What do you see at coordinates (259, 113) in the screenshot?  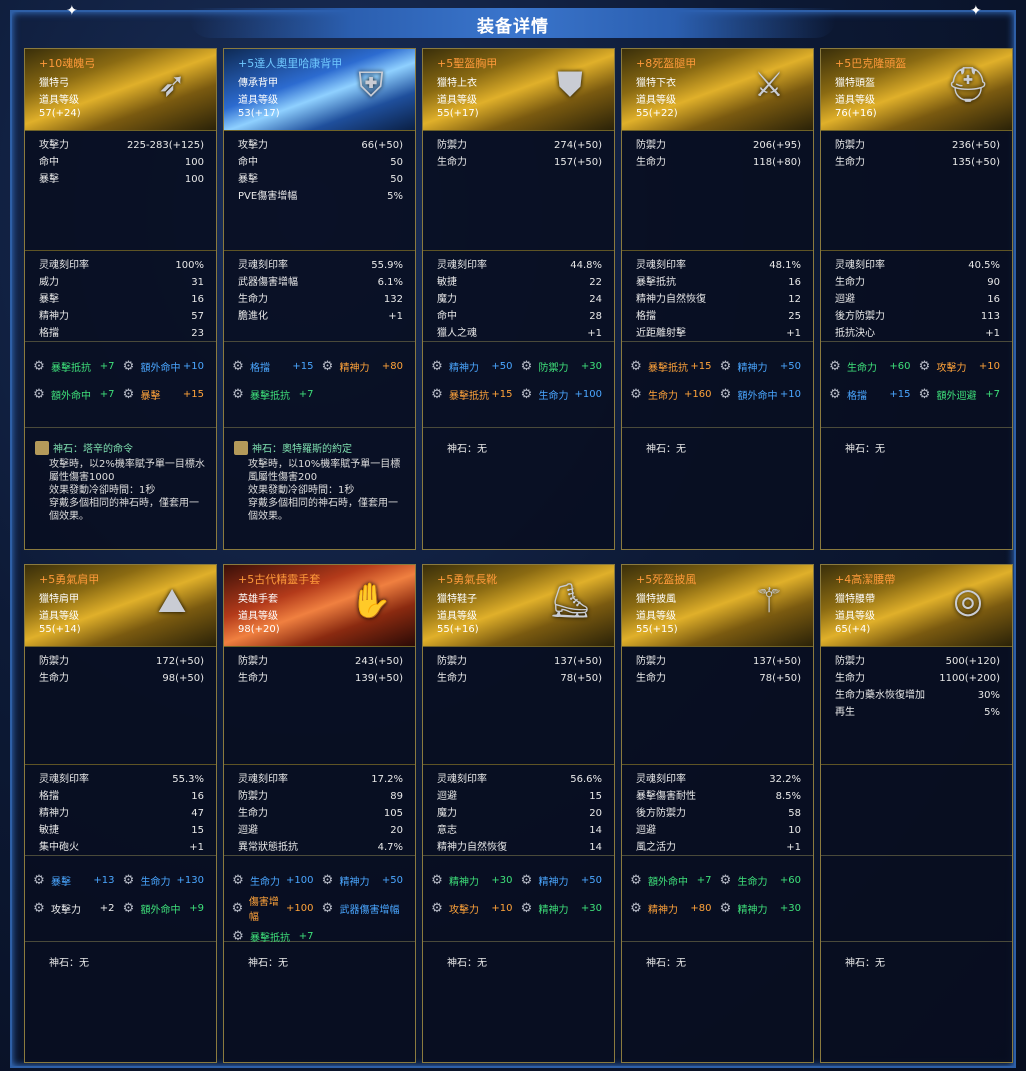 I see `item-level: 53(+17)` at bounding box center [259, 113].